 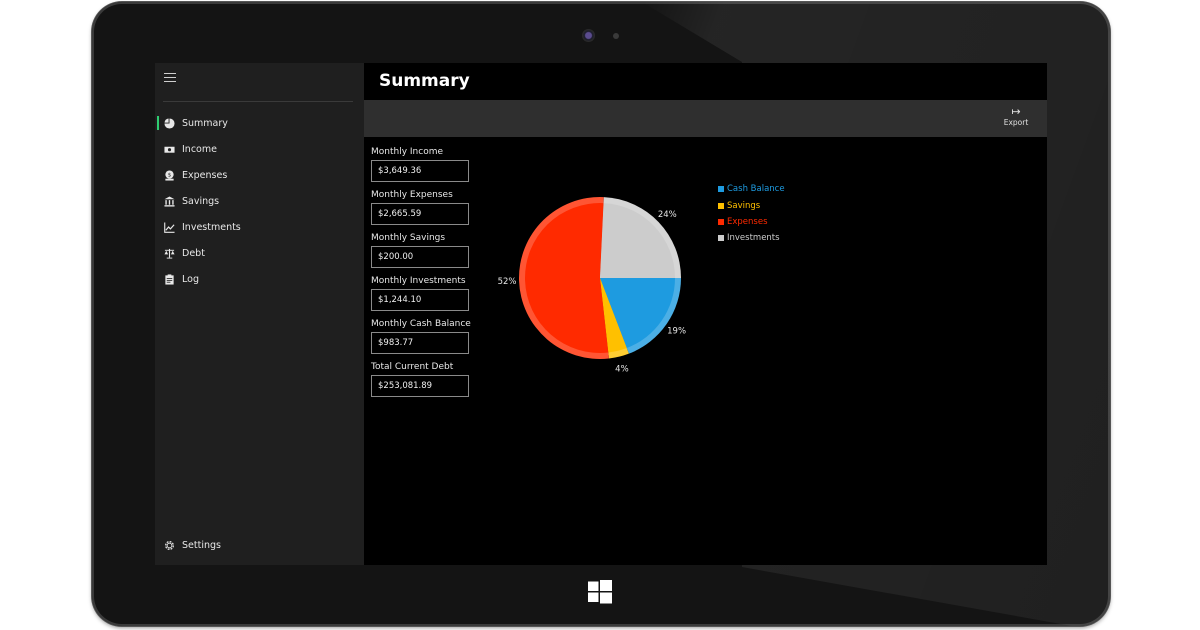 What do you see at coordinates (169, 149) in the screenshot?
I see `cash-icon` at bounding box center [169, 149].